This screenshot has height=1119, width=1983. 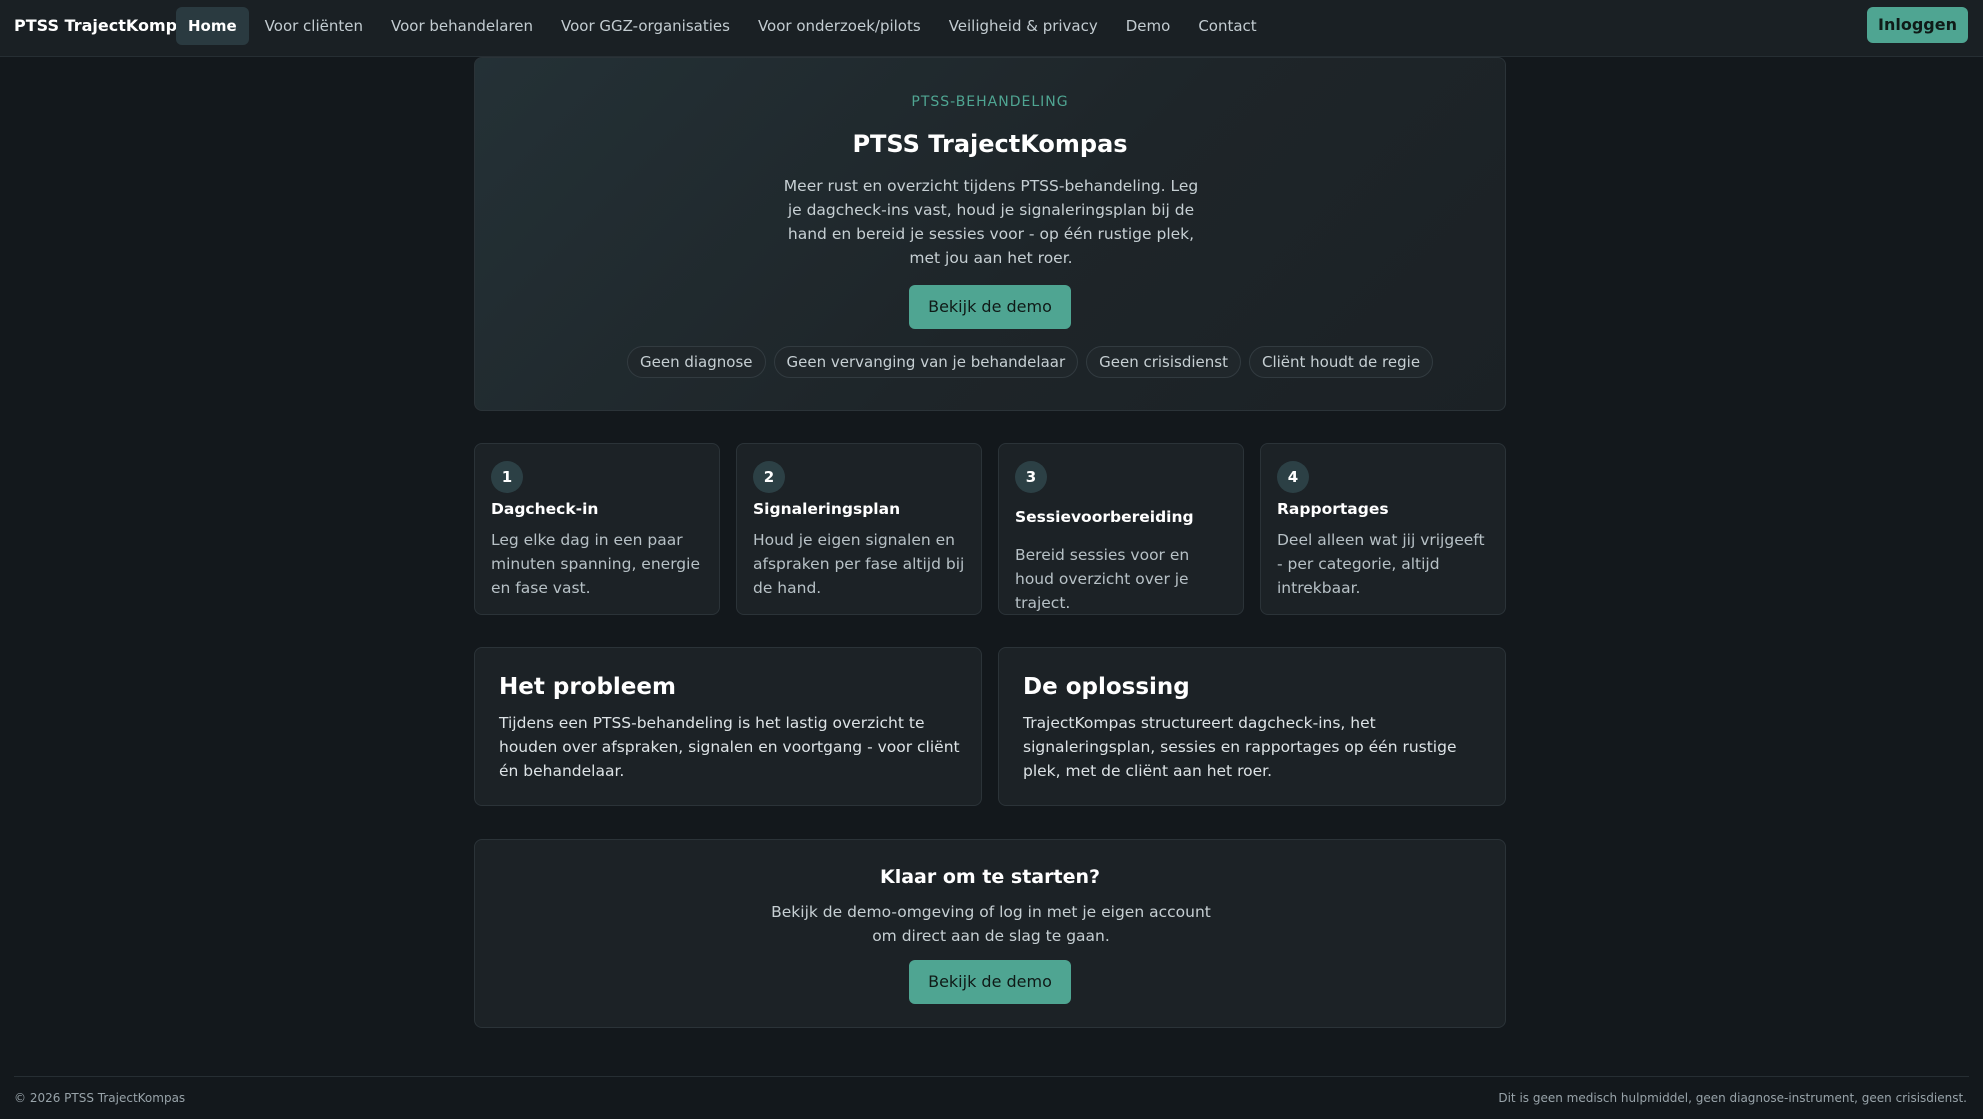 I want to click on step-title: Dagcheck-in, so click(x=545, y=509).